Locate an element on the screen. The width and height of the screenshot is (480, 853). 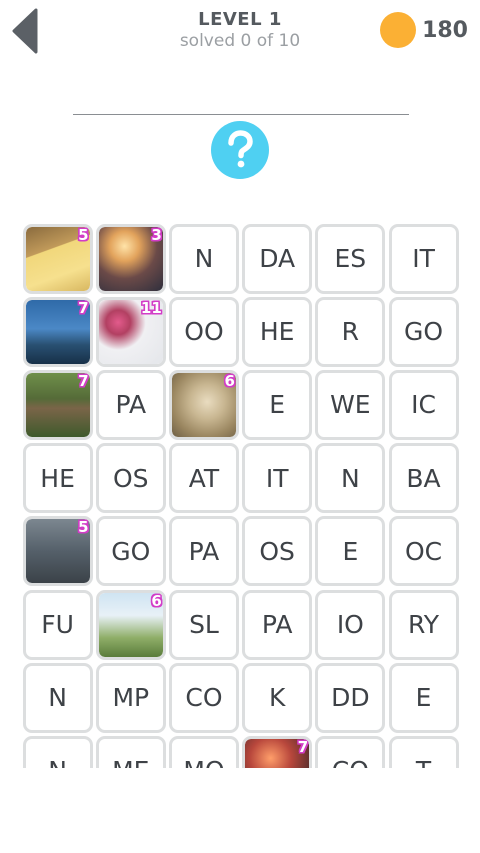
letter-tile-text: OO is located at coordinates (204, 332).